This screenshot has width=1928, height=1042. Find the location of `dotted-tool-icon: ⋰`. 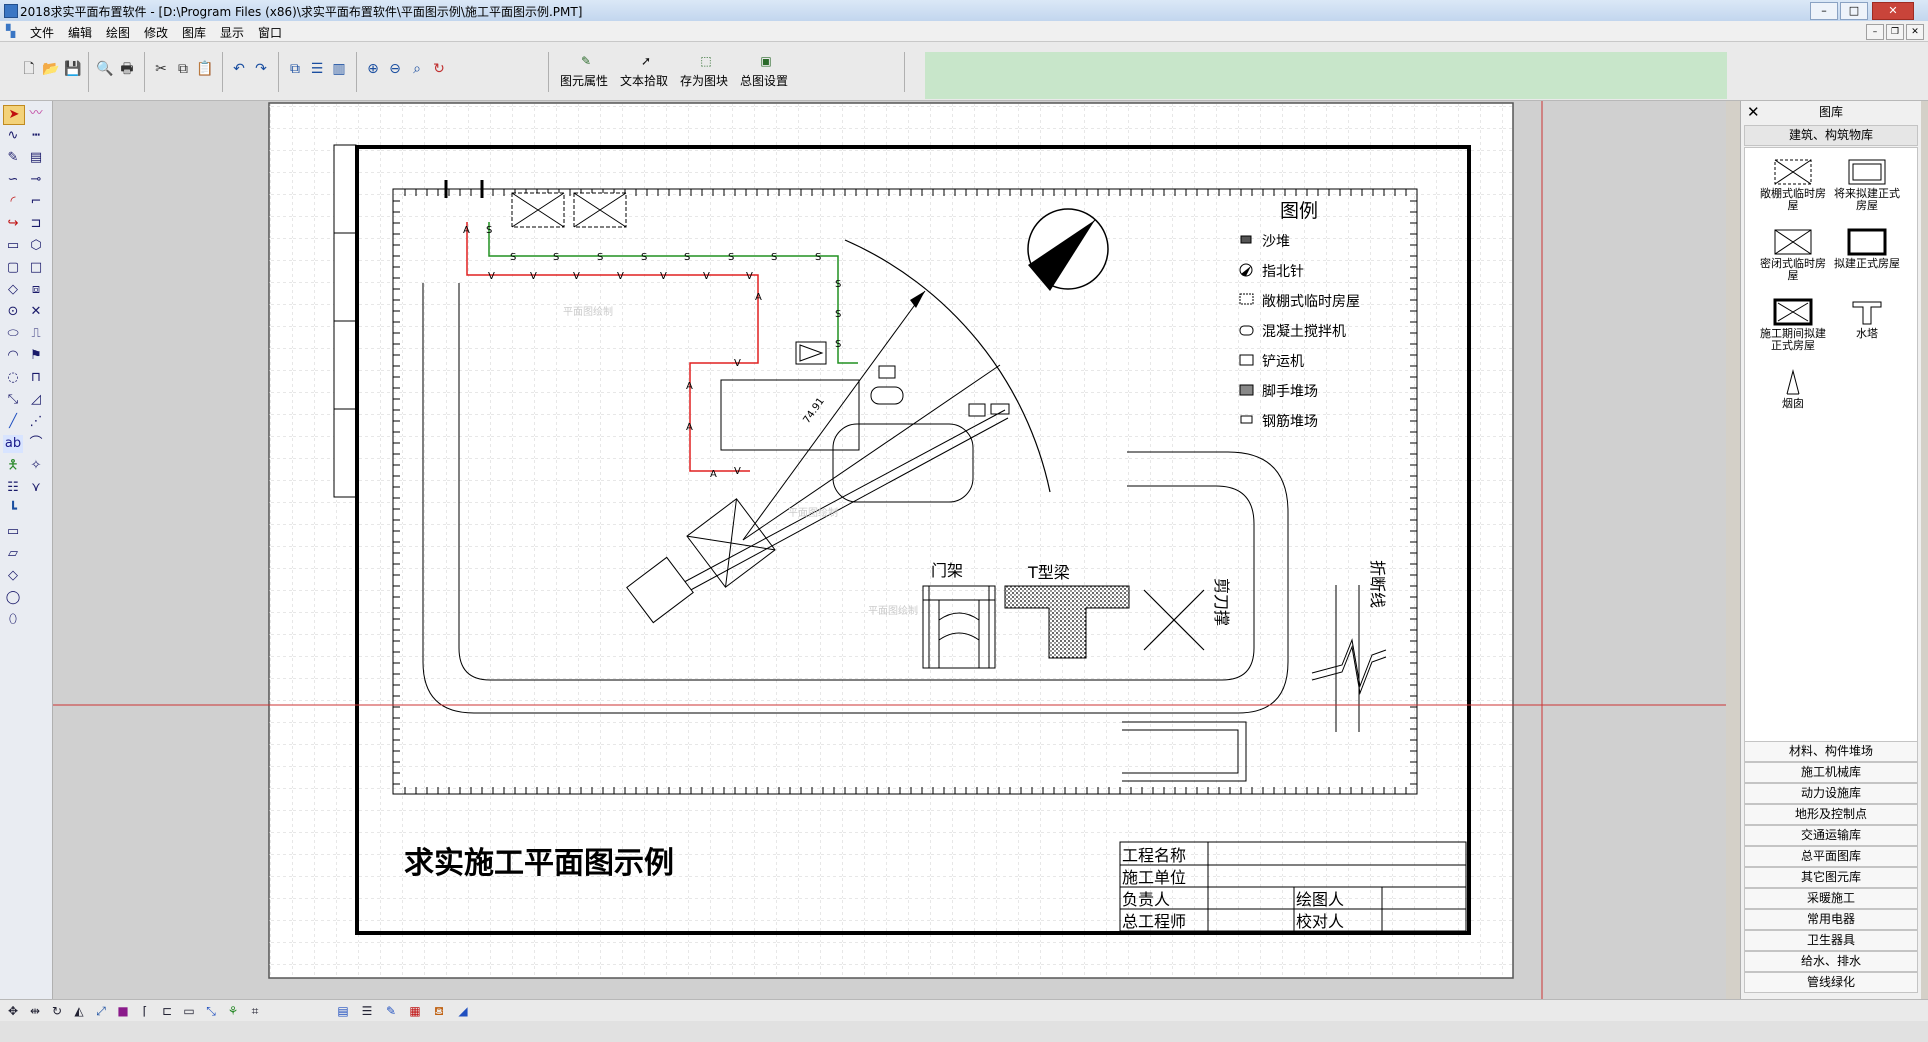

dotted-tool-icon: ⋰ is located at coordinates (36, 422).